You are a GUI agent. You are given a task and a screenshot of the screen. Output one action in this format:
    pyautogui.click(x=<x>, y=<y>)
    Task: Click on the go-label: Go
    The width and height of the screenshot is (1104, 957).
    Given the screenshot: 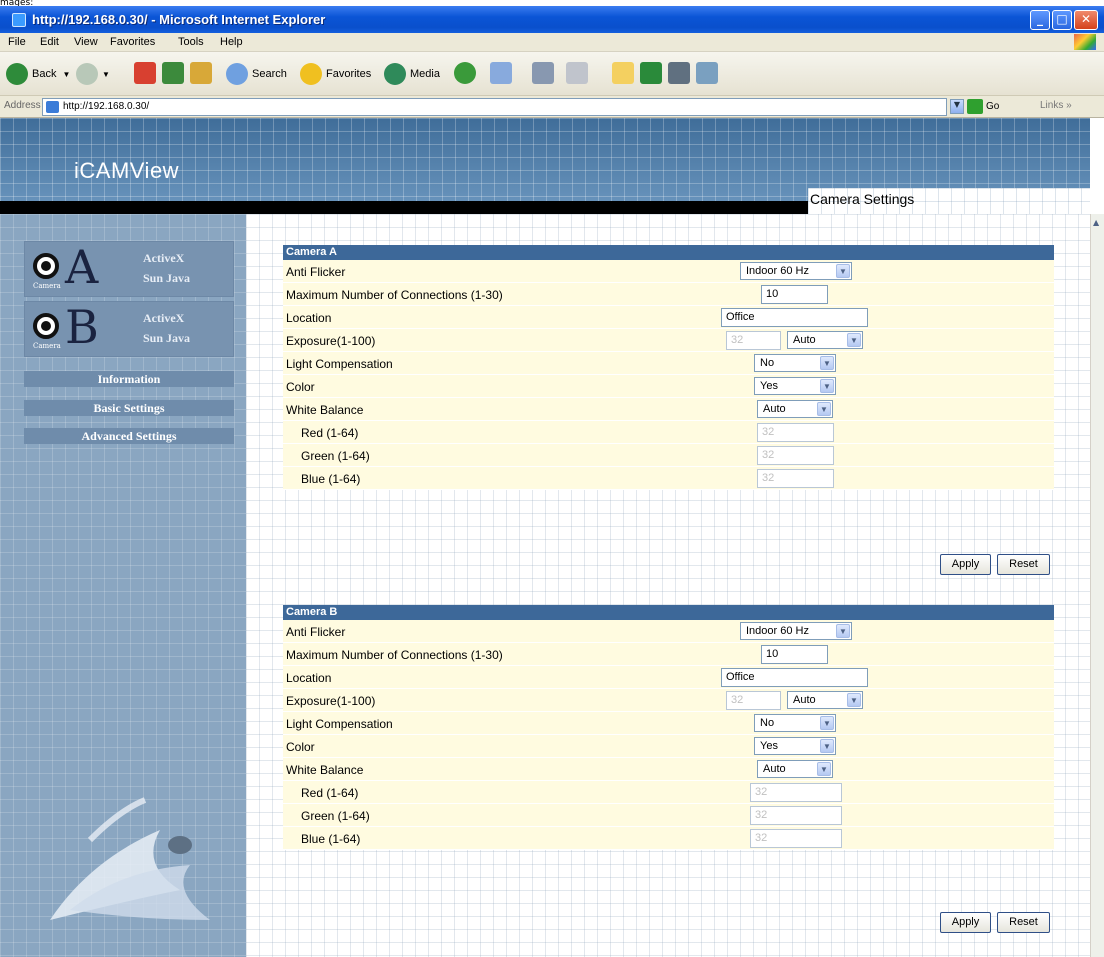 What is the action you would take?
    pyautogui.click(x=993, y=106)
    